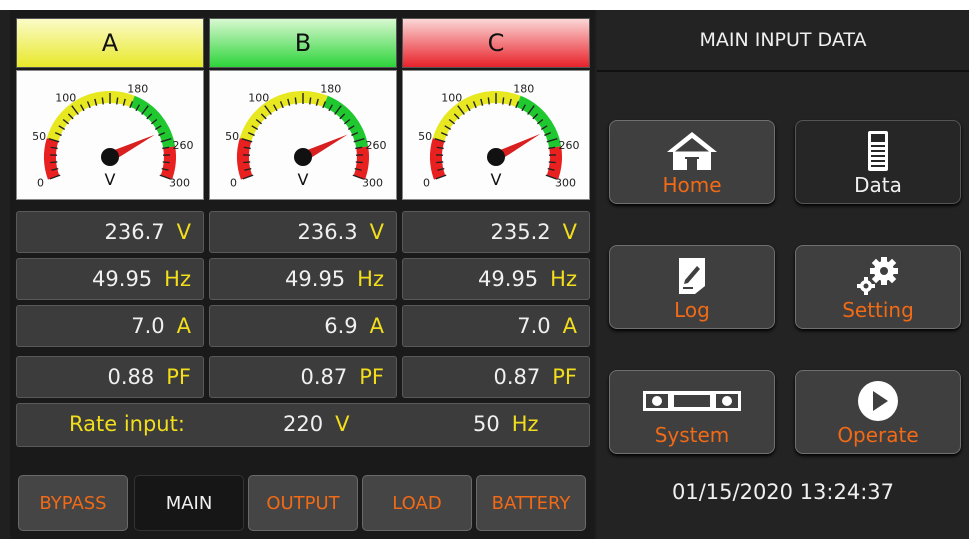  I want to click on phase-a-power-factor: 0.88 PF, so click(110, 377).